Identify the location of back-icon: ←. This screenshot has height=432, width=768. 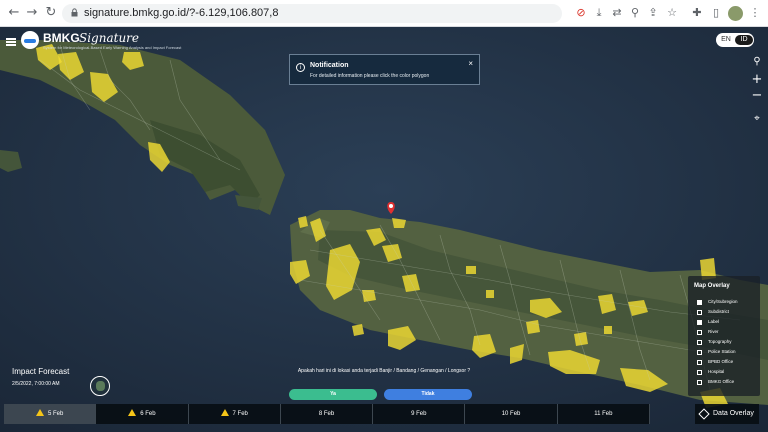
(14, 13).